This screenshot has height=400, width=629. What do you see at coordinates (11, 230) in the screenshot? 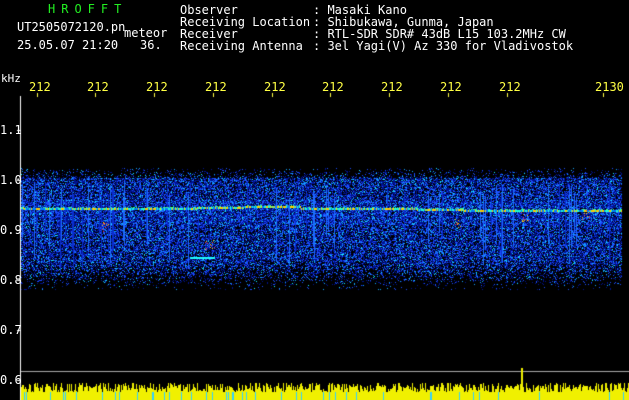
I see `frequency-tick-label: 0.9` at bounding box center [11, 230].